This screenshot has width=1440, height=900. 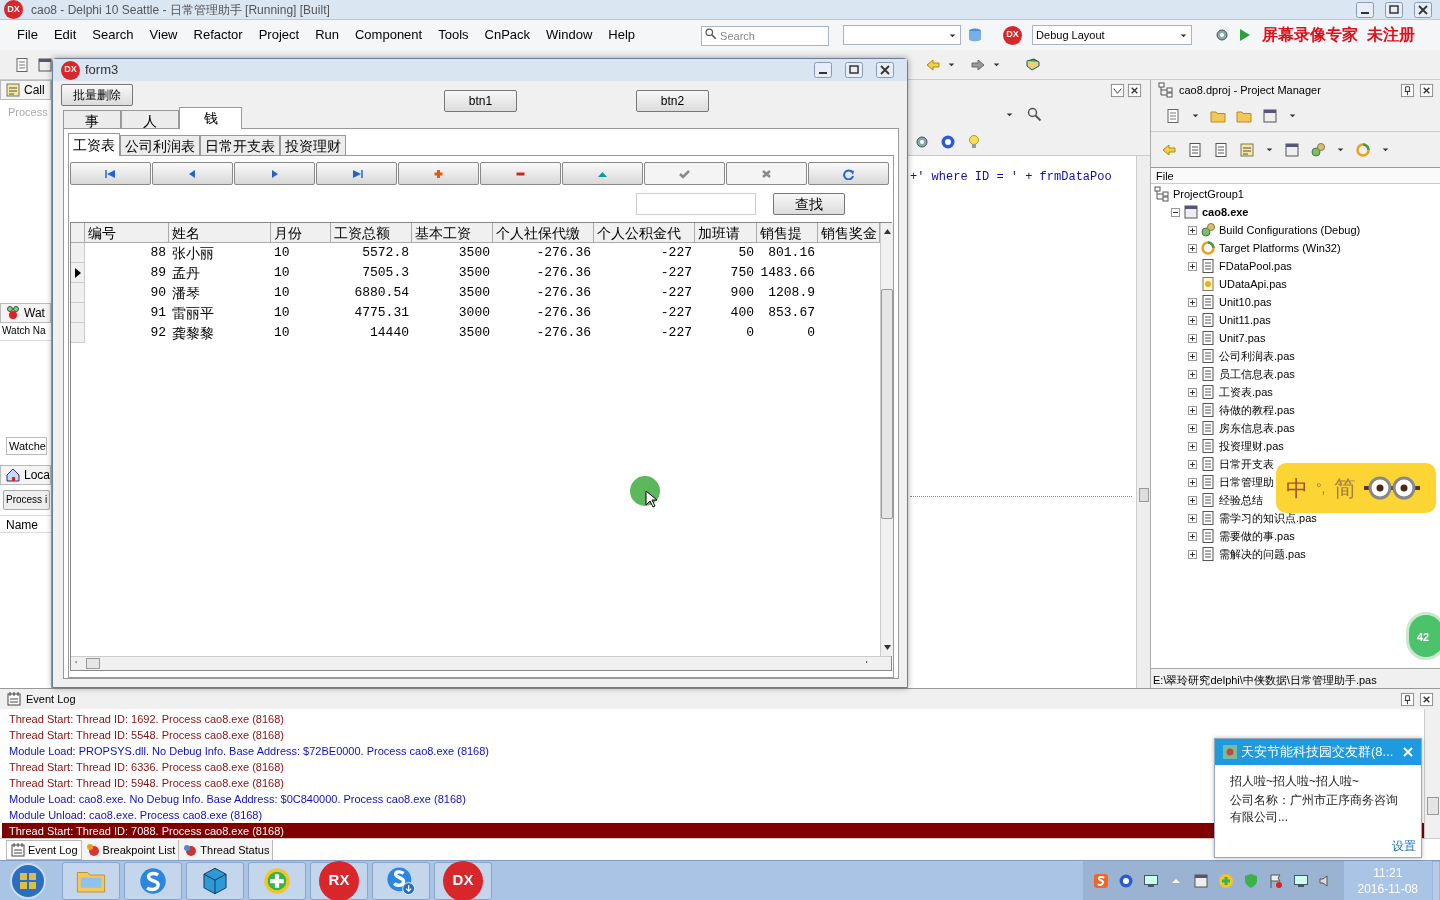 What do you see at coordinates (130, 850) in the screenshot?
I see `tab: Breakpoint List` at bounding box center [130, 850].